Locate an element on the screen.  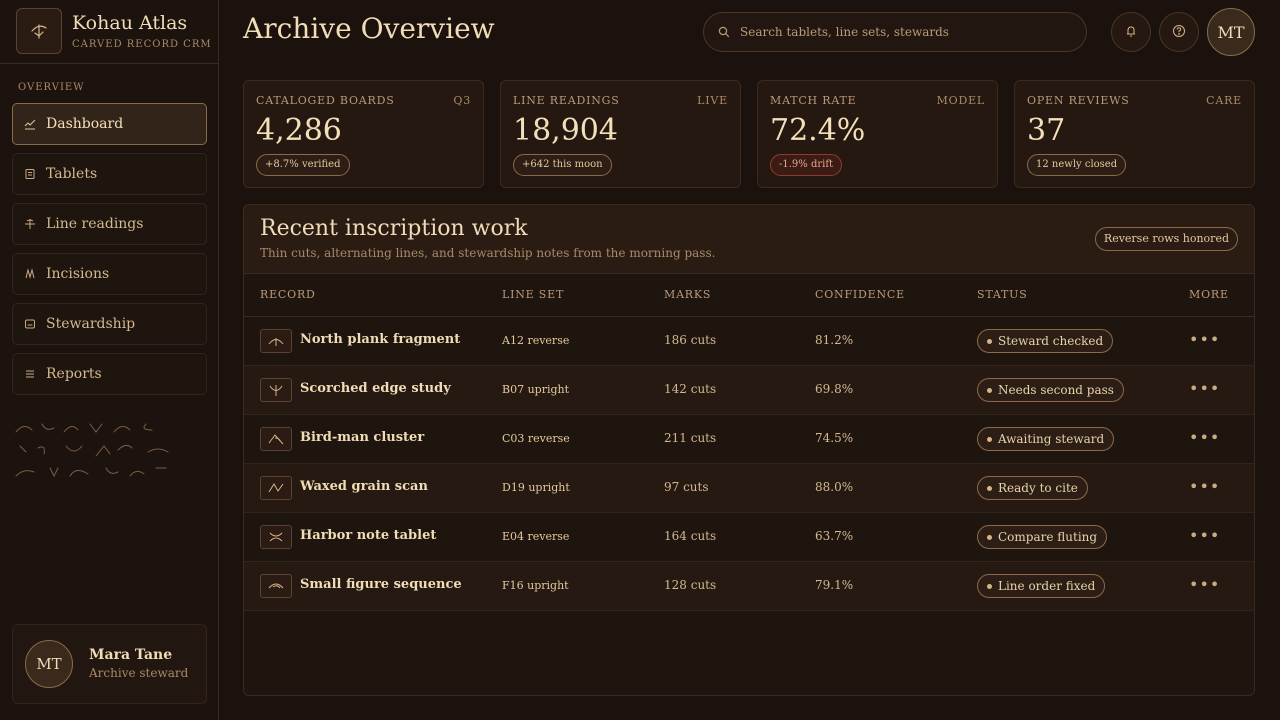
marks-count: 186 cuts is located at coordinates (690, 340).